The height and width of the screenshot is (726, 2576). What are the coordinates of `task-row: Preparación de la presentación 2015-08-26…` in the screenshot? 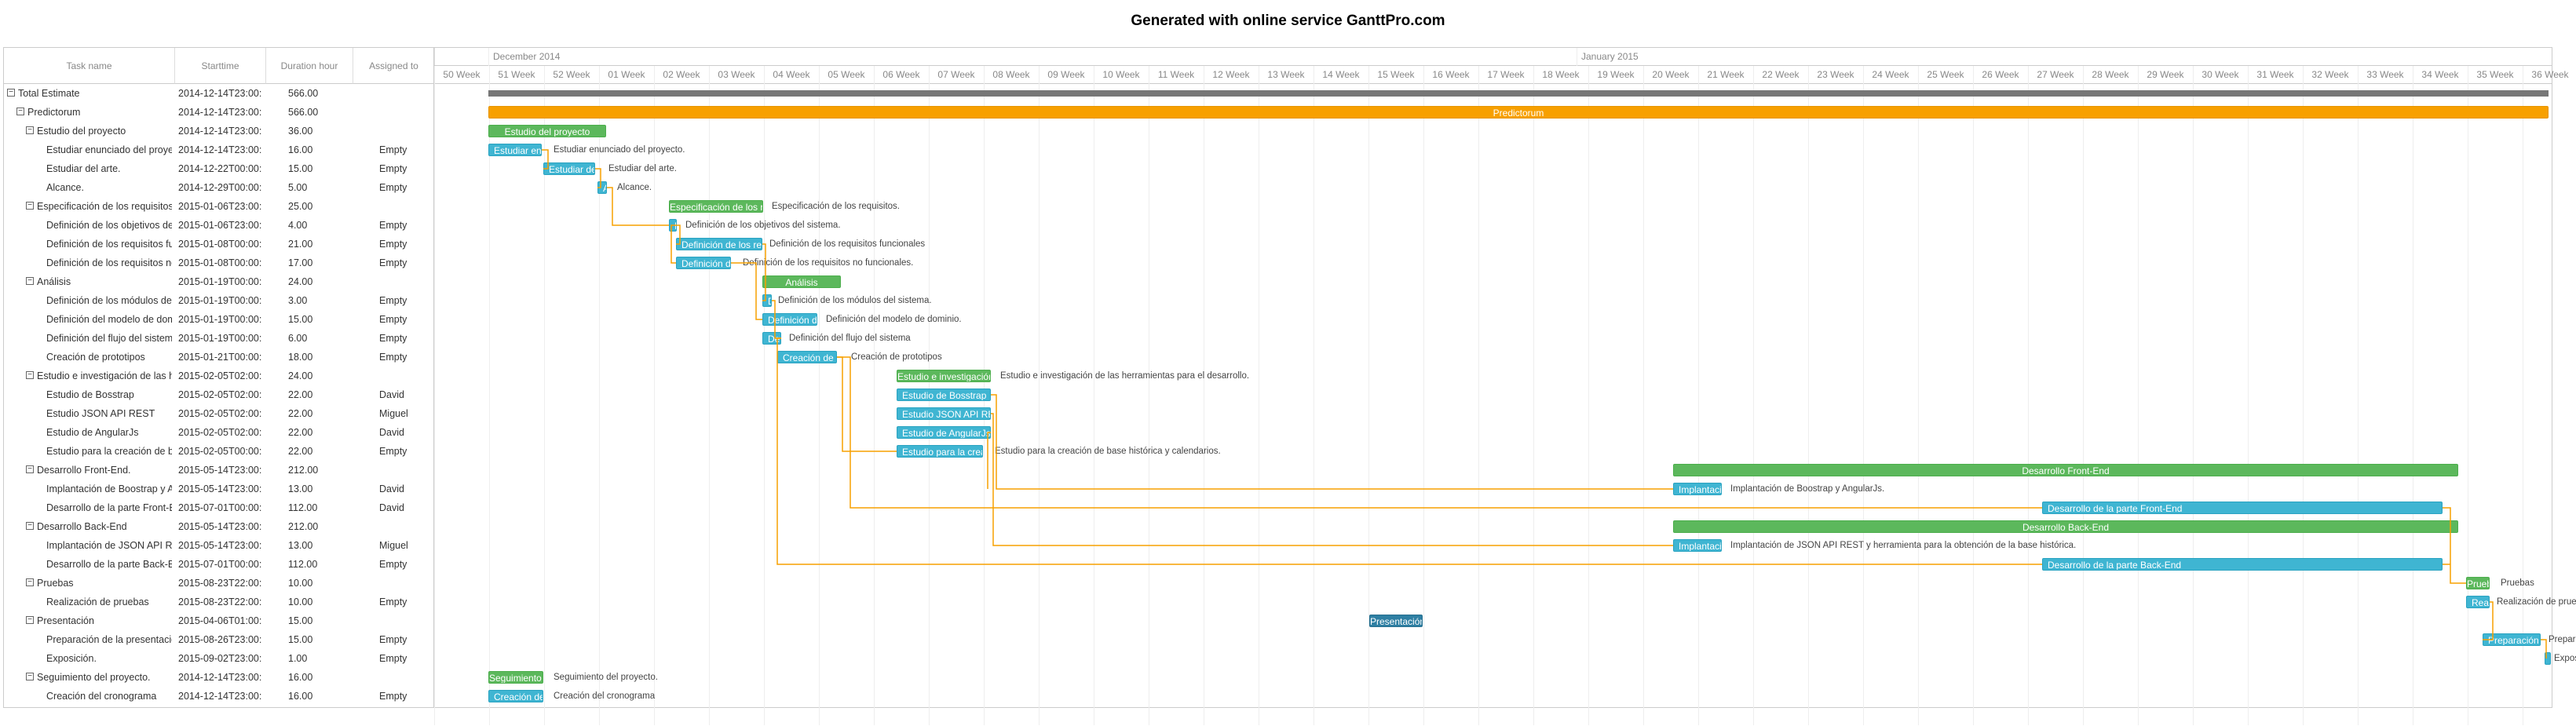 It's located at (219, 639).